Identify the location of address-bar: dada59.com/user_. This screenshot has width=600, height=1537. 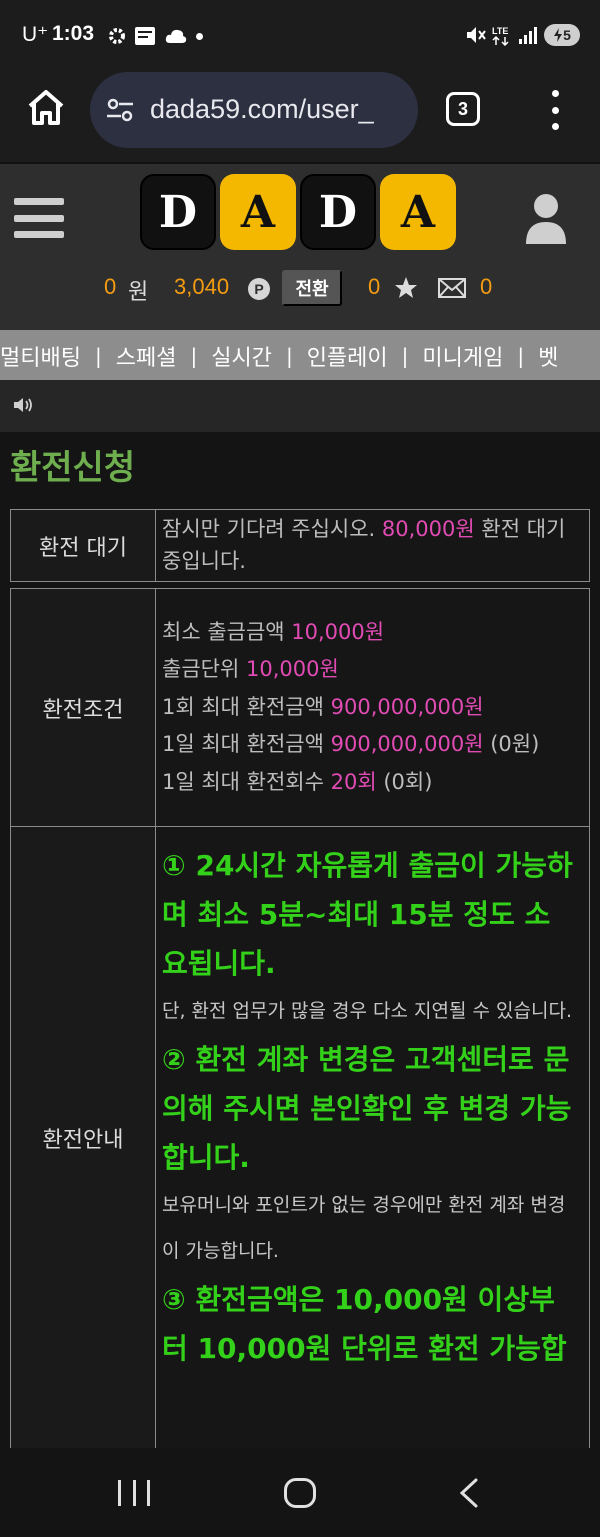
(254, 110).